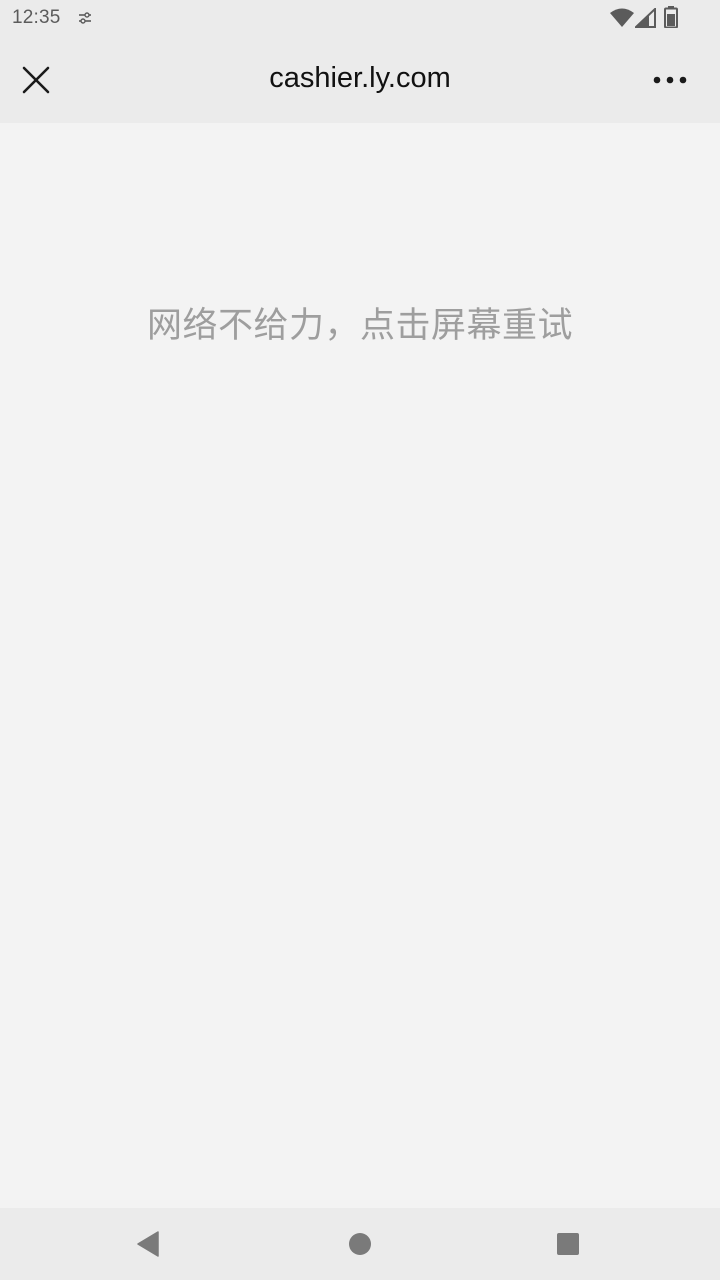  I want to click on settings-icon, so click(85, 18).